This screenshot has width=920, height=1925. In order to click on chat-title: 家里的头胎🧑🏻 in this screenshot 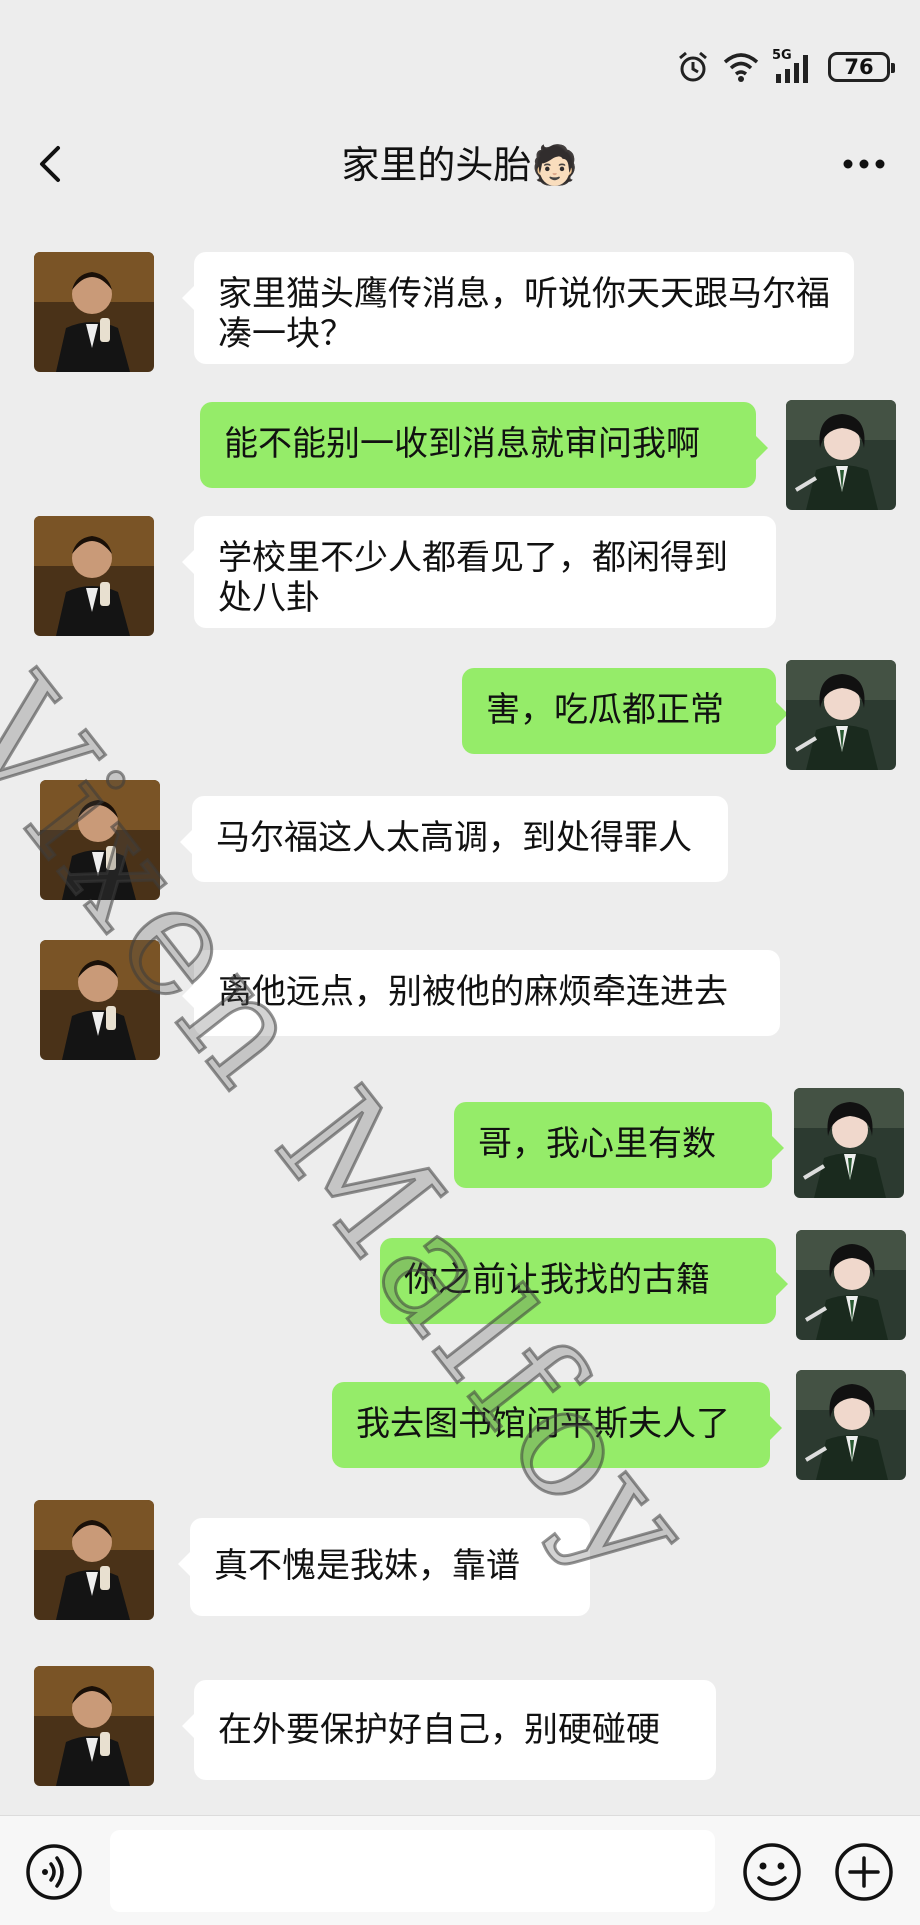, I will do `click(460, 165)`.